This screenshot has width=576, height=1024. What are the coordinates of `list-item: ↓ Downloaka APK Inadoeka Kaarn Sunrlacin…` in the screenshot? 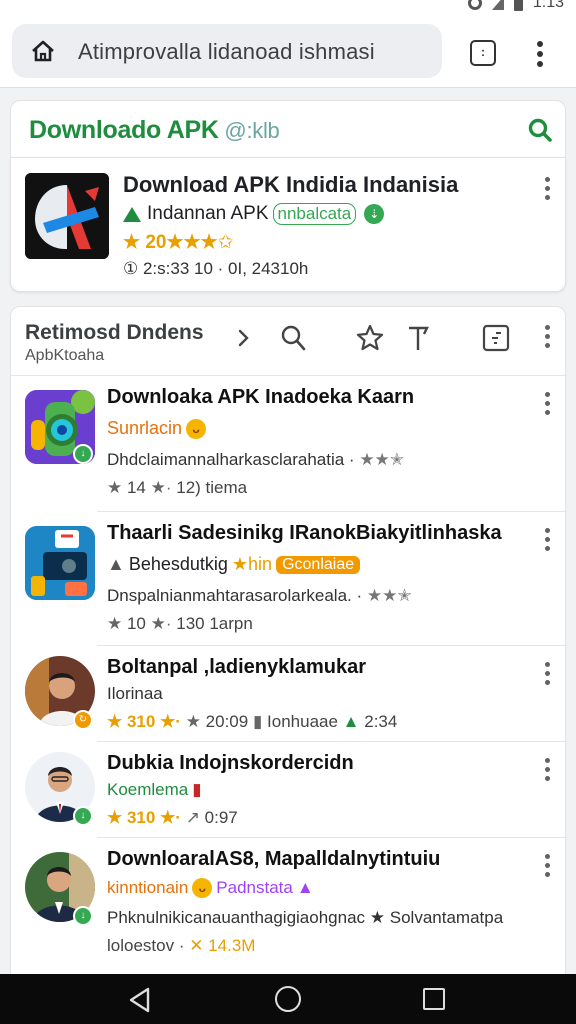 It's located at (289, 444).